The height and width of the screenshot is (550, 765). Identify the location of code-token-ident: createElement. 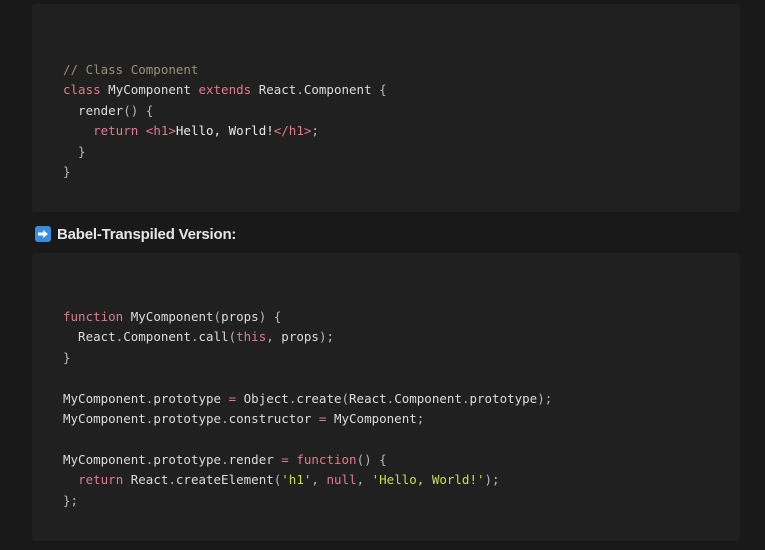
(224, 480).